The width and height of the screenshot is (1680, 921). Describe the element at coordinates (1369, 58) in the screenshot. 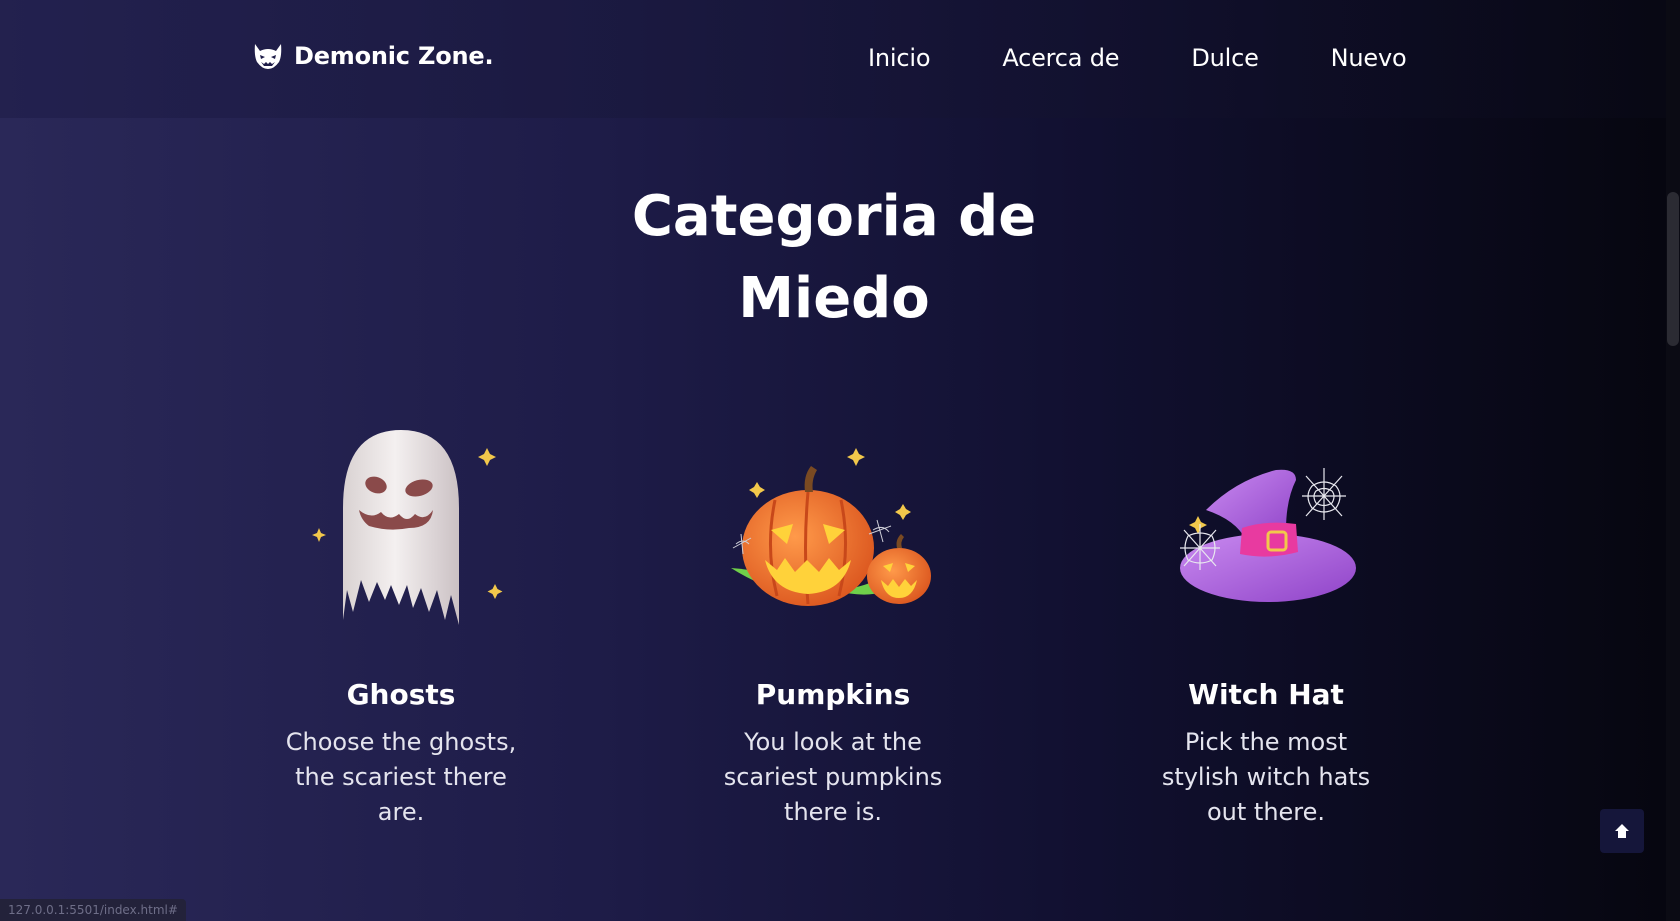

I see `nav-link-nuevo: Nuevo` at that location.